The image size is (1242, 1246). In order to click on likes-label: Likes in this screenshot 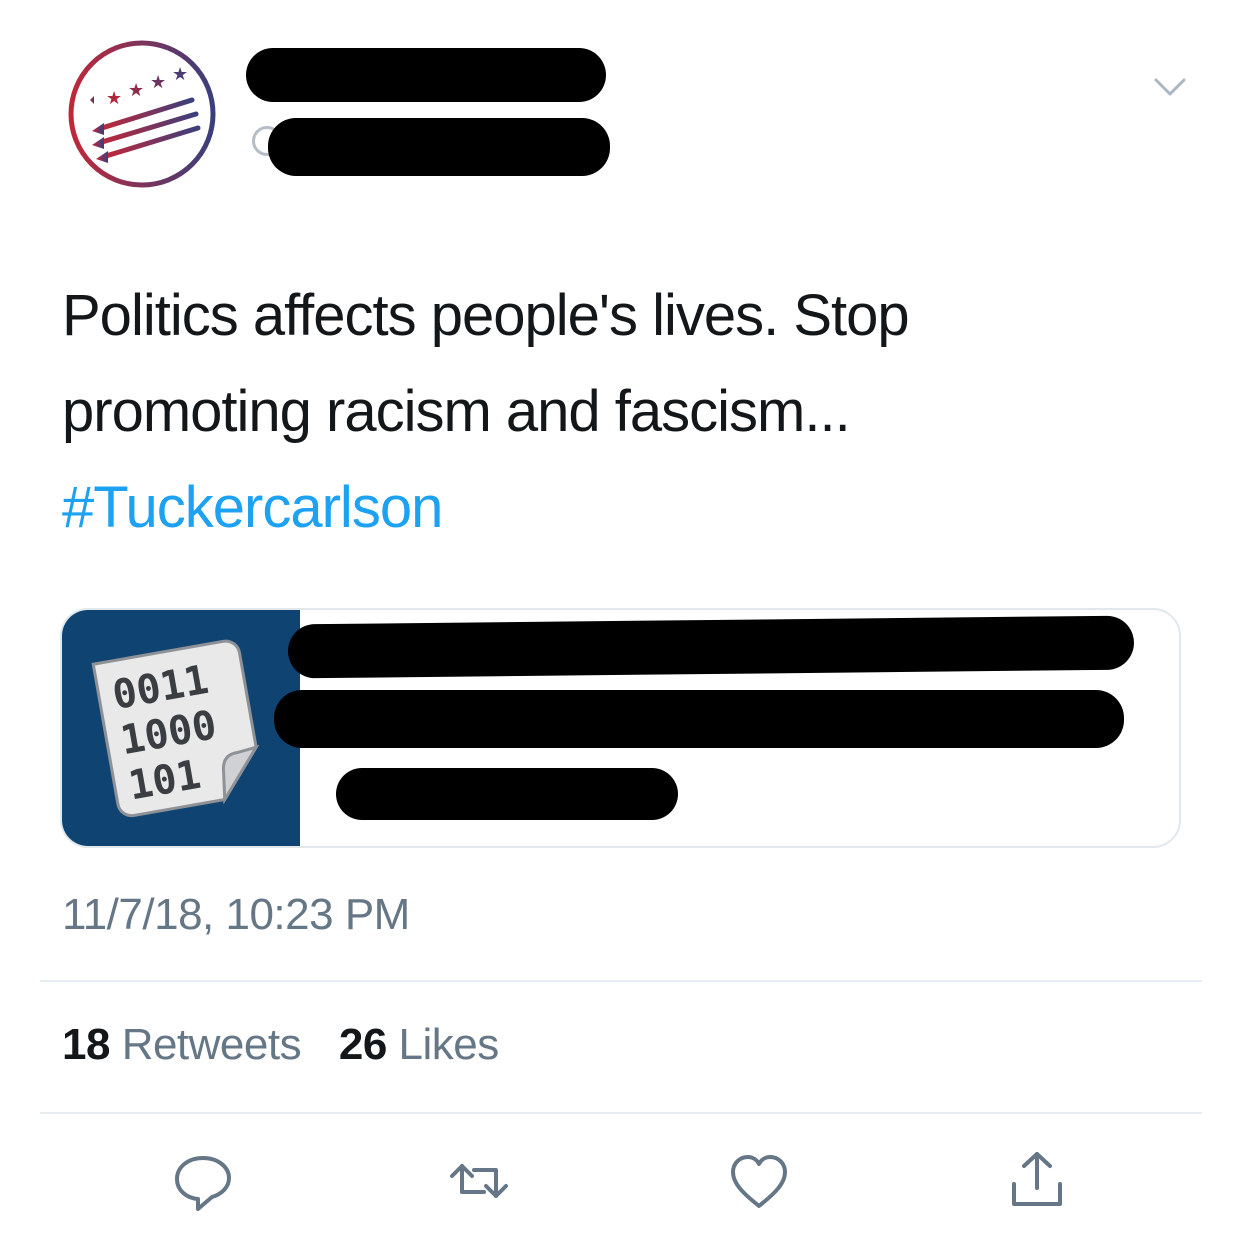, I will do `click(449, 1044)`.